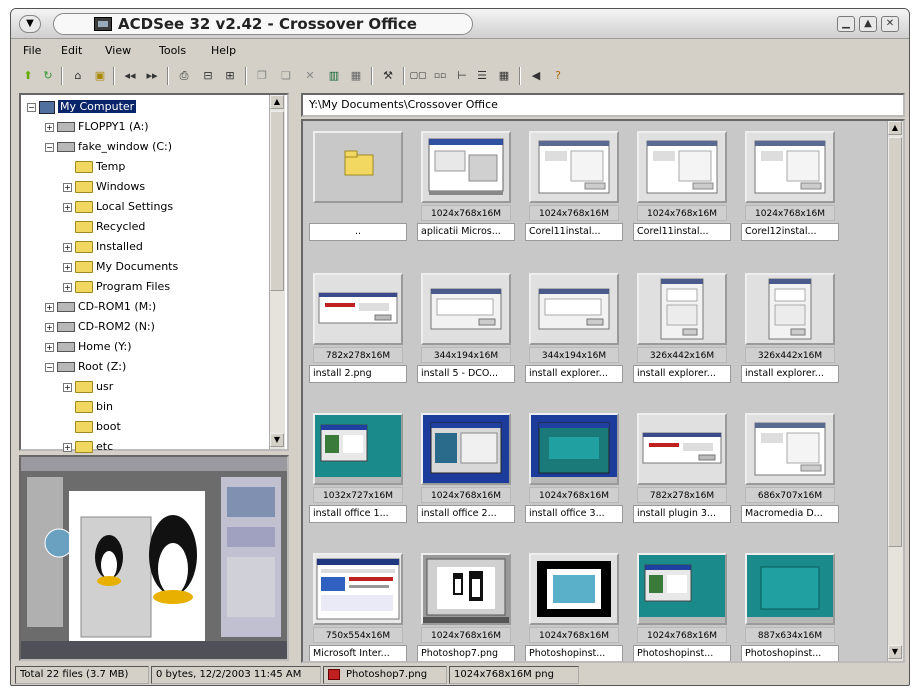  Describe the element at coordinates (890, 24) in the screenshot. I see `close-button: ✕` at that location.